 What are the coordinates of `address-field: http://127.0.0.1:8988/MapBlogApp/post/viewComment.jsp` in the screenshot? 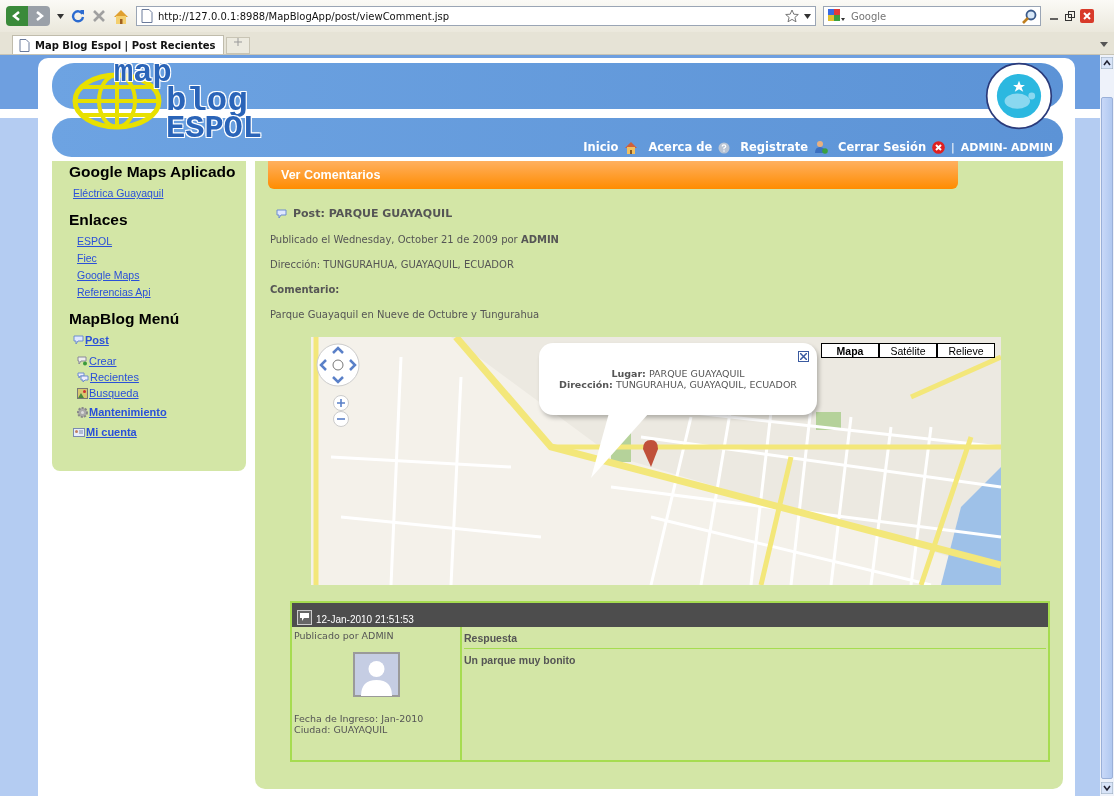 It's located at (476, 16).